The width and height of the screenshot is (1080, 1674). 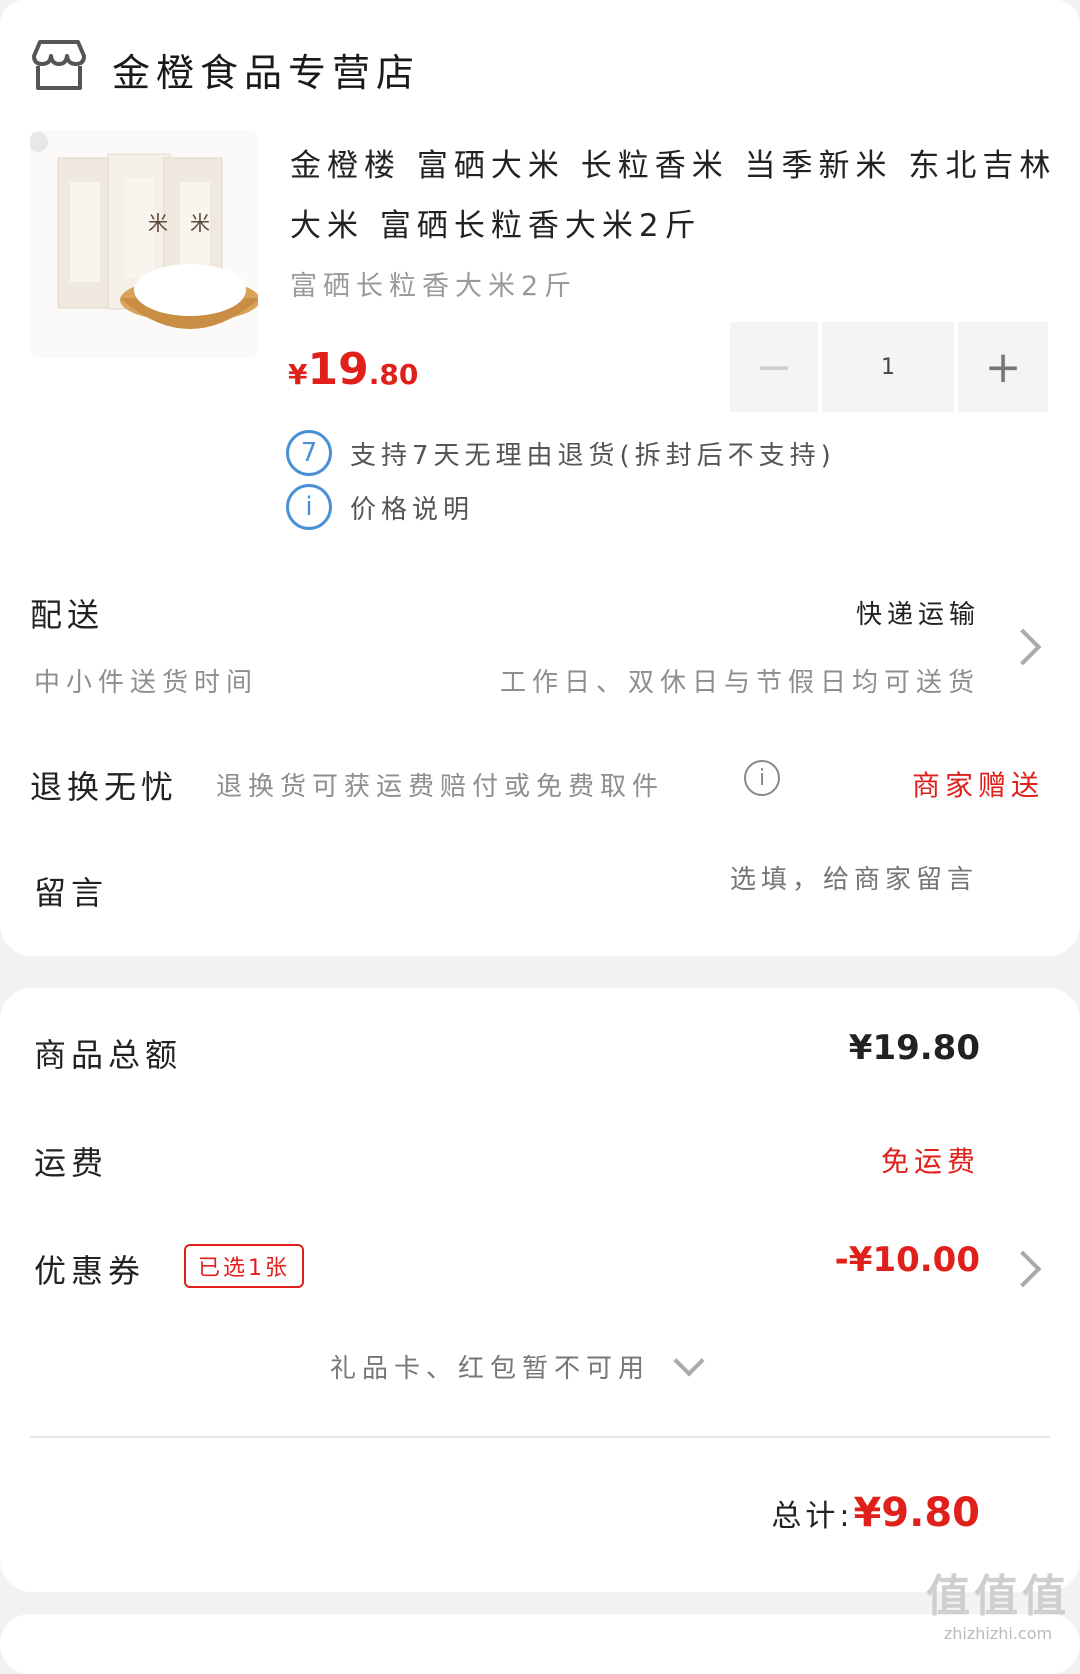 I want to click on store-icon, so click(x=59, y=65).